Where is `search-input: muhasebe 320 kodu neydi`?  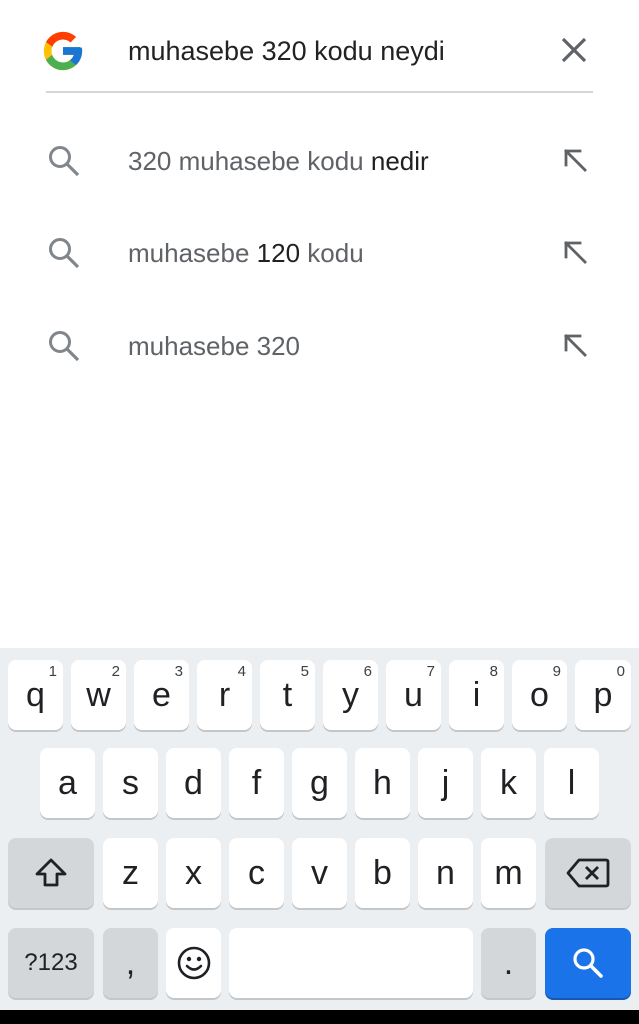
search-input: muhasebe 320 kodu neydi is located at coordinates (286, 51).